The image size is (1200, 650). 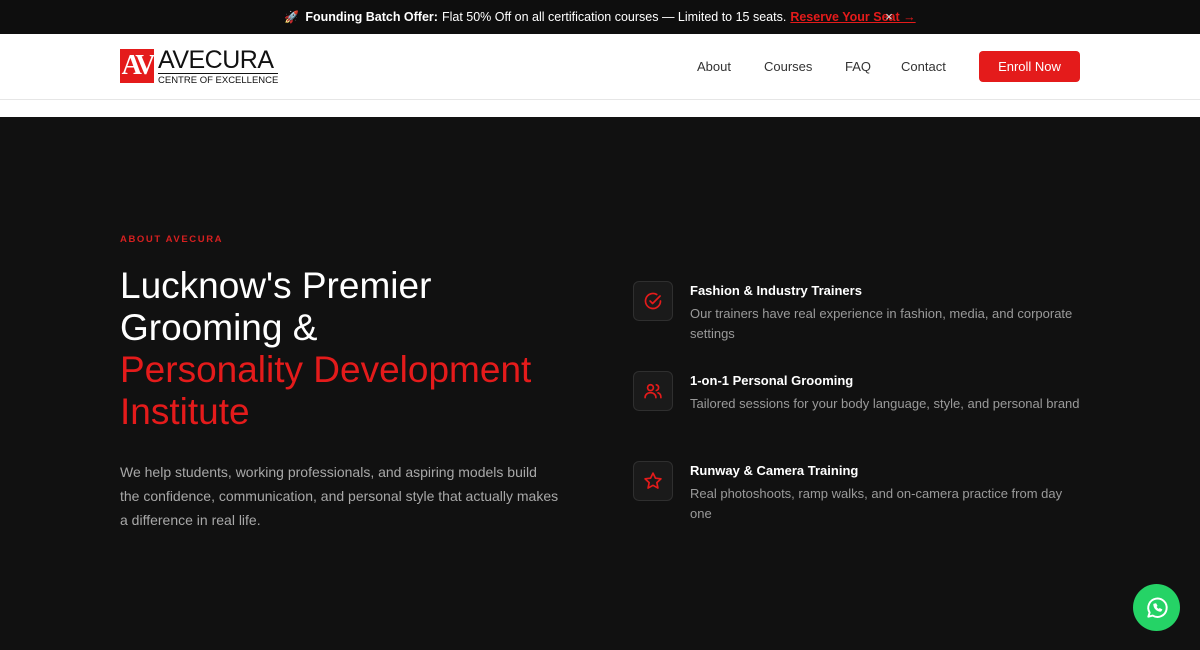 I want to click on whatsapp-icon, so click(x=1157, y=607).